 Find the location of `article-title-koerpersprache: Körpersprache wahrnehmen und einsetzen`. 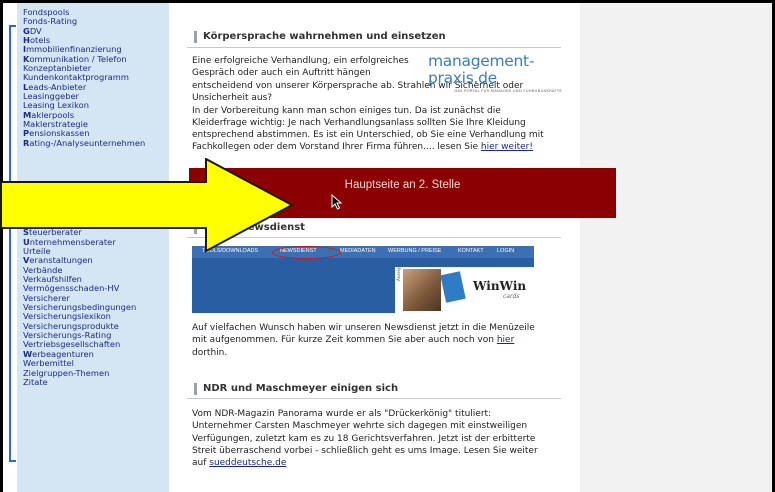

article-title-koerpersprache: Körpersprache wahrnehmen und einsetzen is located at coordinates (320, 37).